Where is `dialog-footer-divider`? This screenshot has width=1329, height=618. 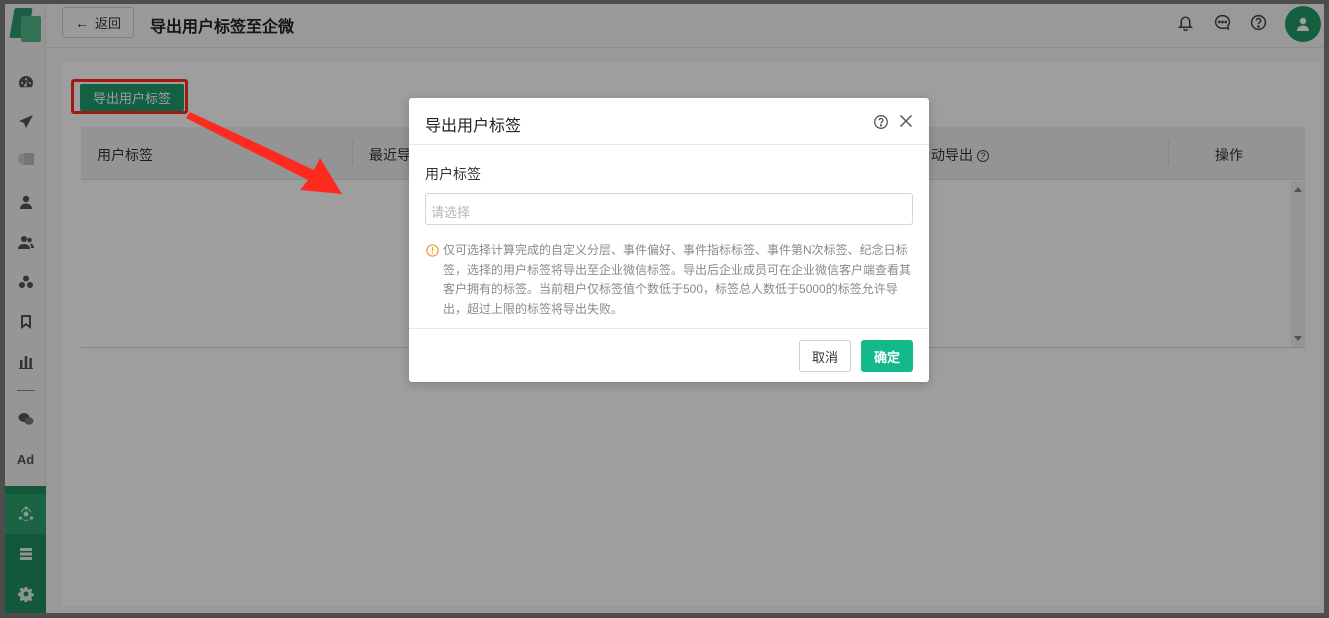 dialog-footer-divider is located at coordinates (669, 328).